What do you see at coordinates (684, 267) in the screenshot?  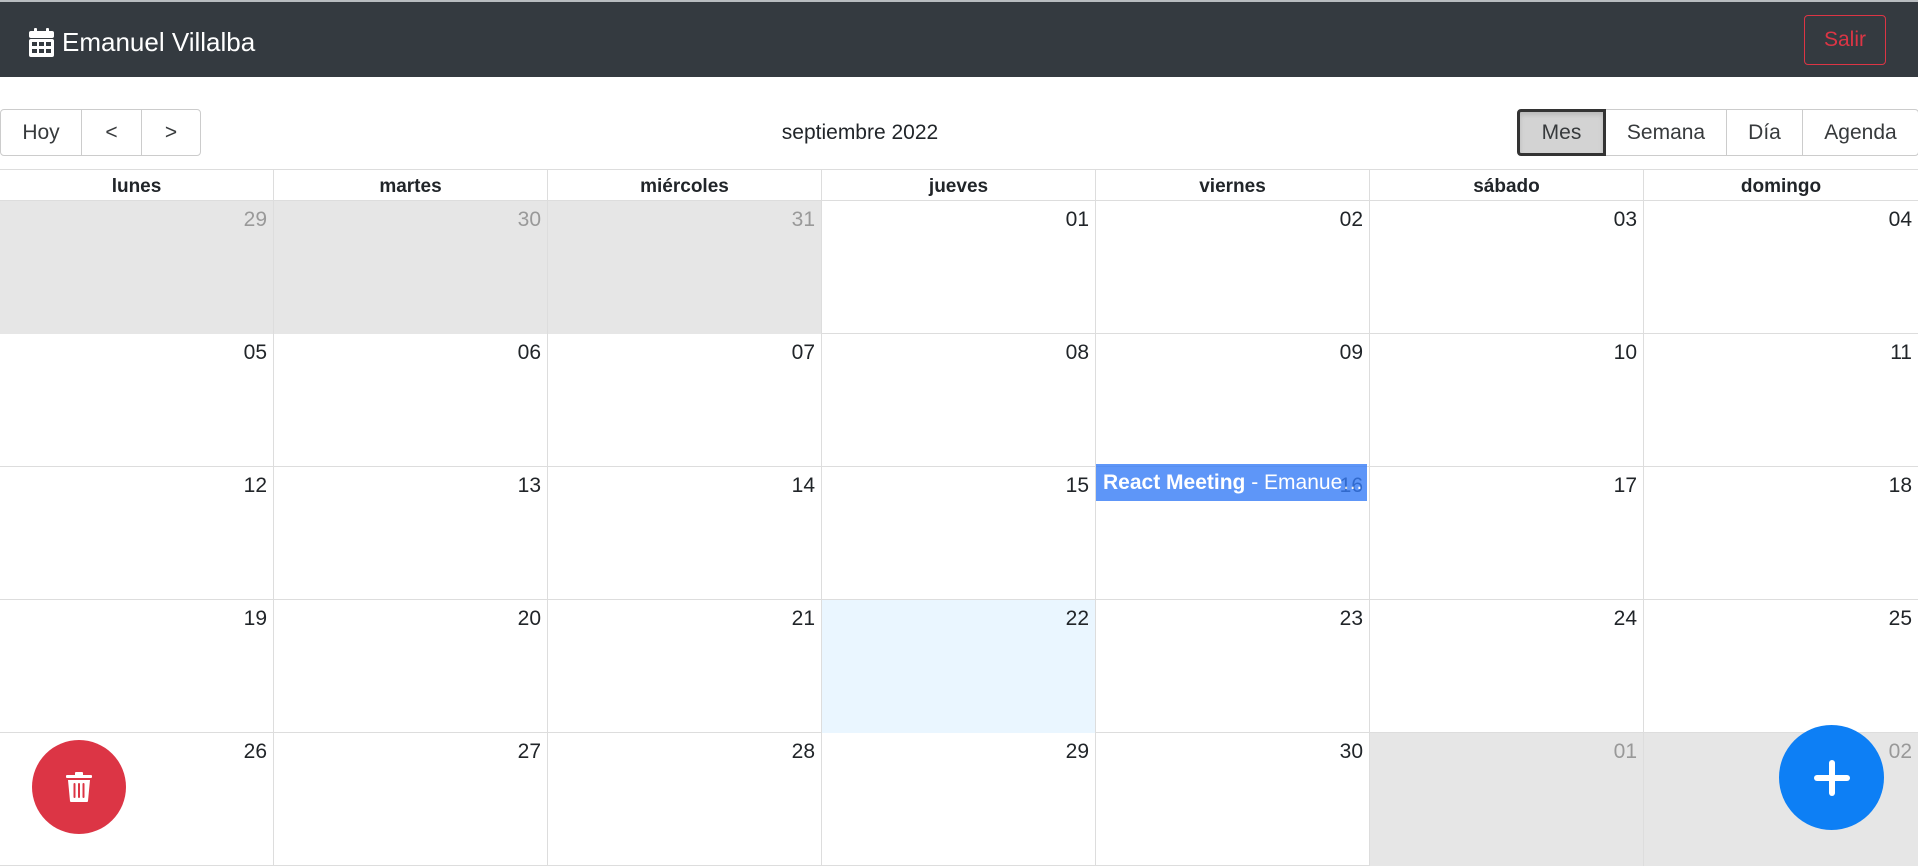 I see `day-cell-off-range: 31` at bounding box center [684, 267].